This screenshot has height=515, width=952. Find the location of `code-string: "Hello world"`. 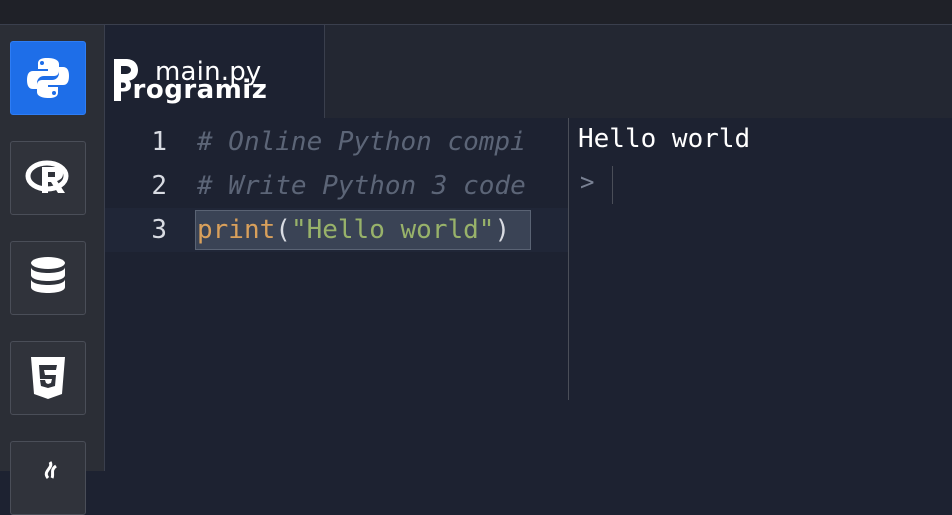

code-string: "Hello world" is located at coordinates (392, 230).